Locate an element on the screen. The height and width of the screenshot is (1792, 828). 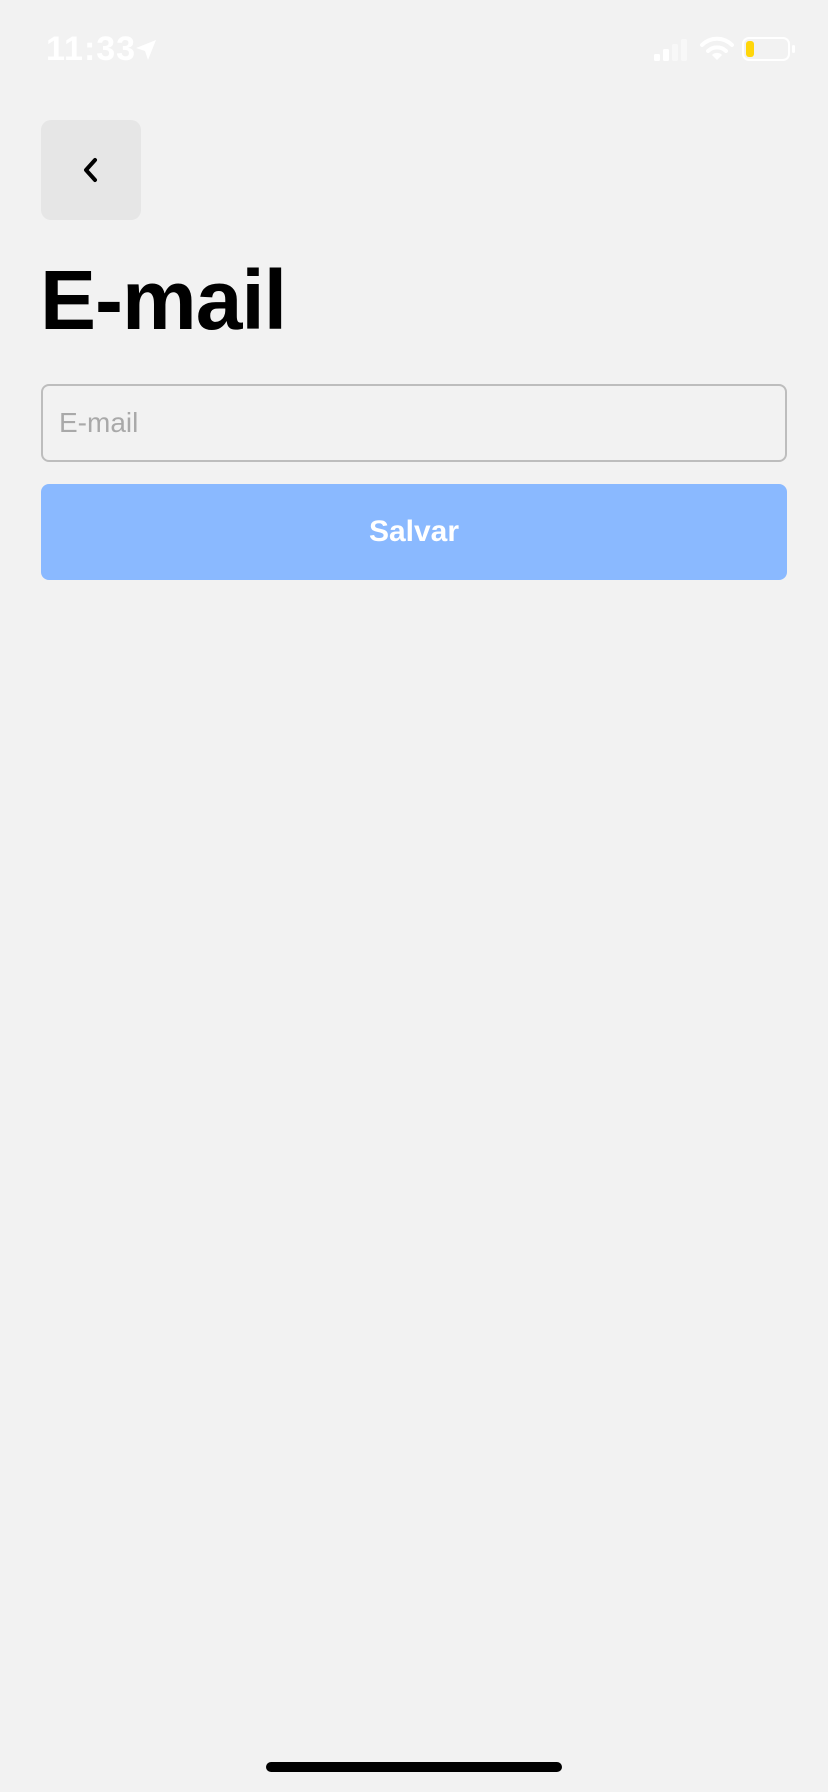
wifi-icon is located at coordinates (717, 48).